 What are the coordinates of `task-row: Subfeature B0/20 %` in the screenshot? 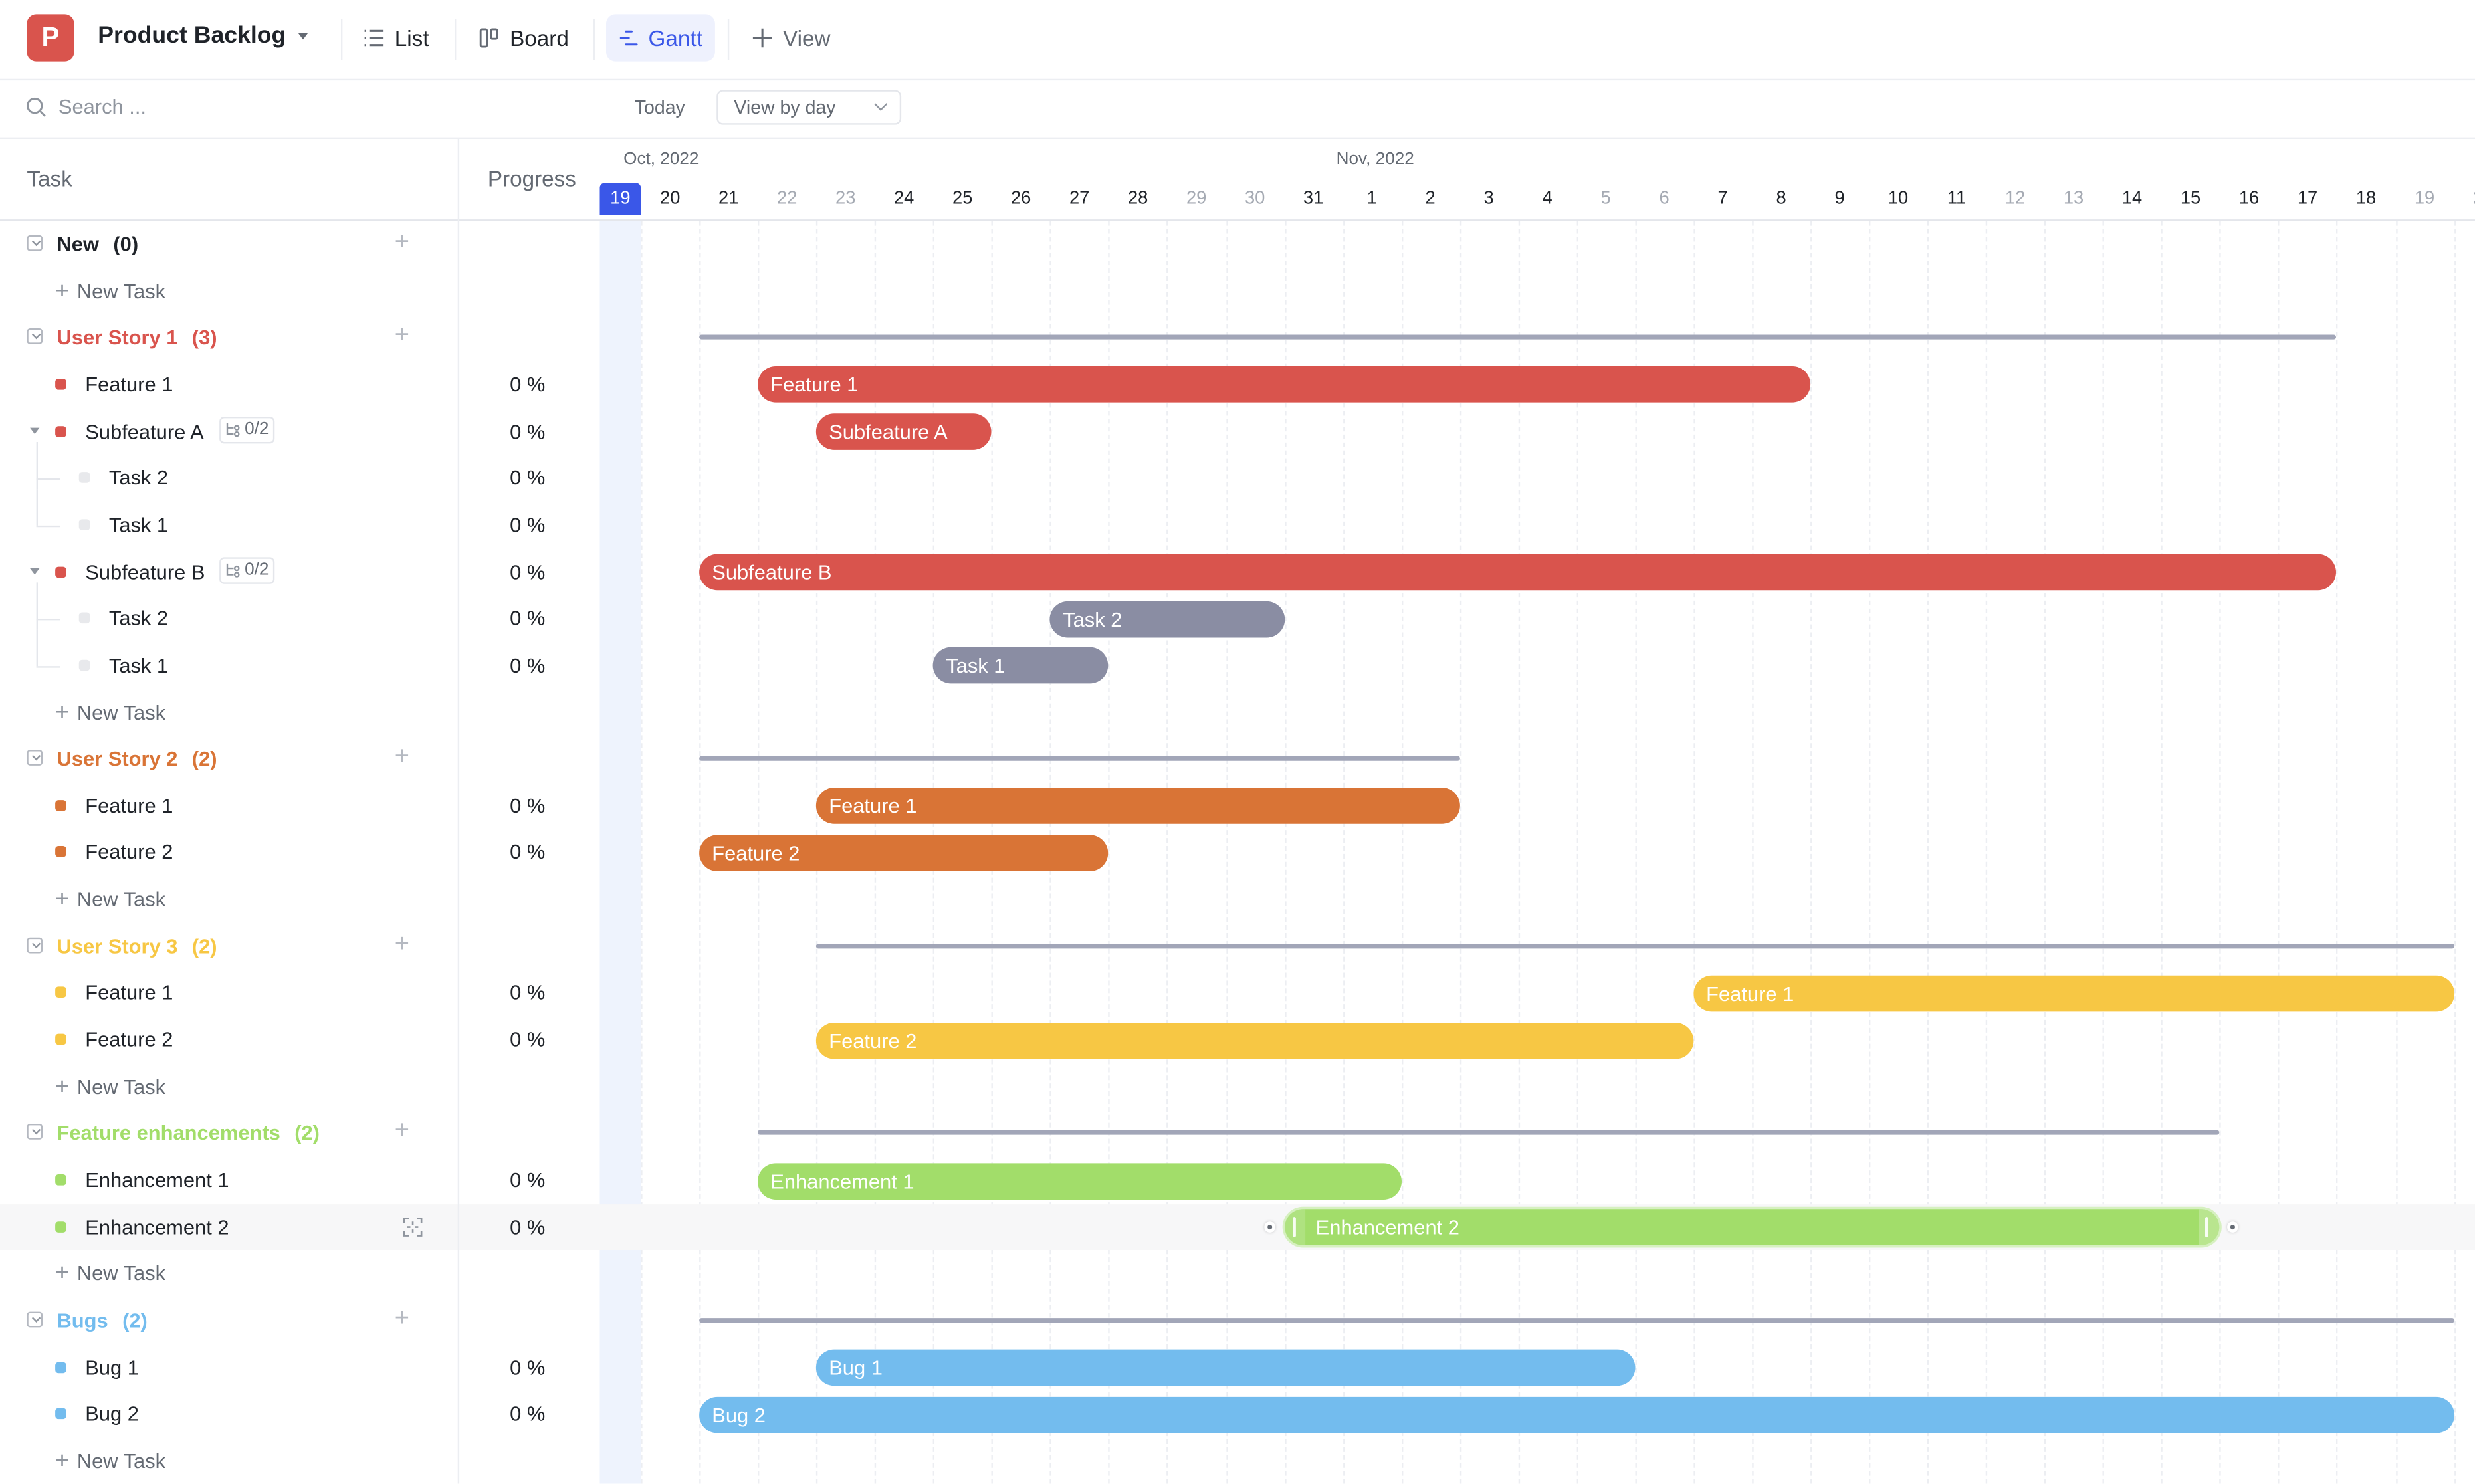 It's located at (300, 571).